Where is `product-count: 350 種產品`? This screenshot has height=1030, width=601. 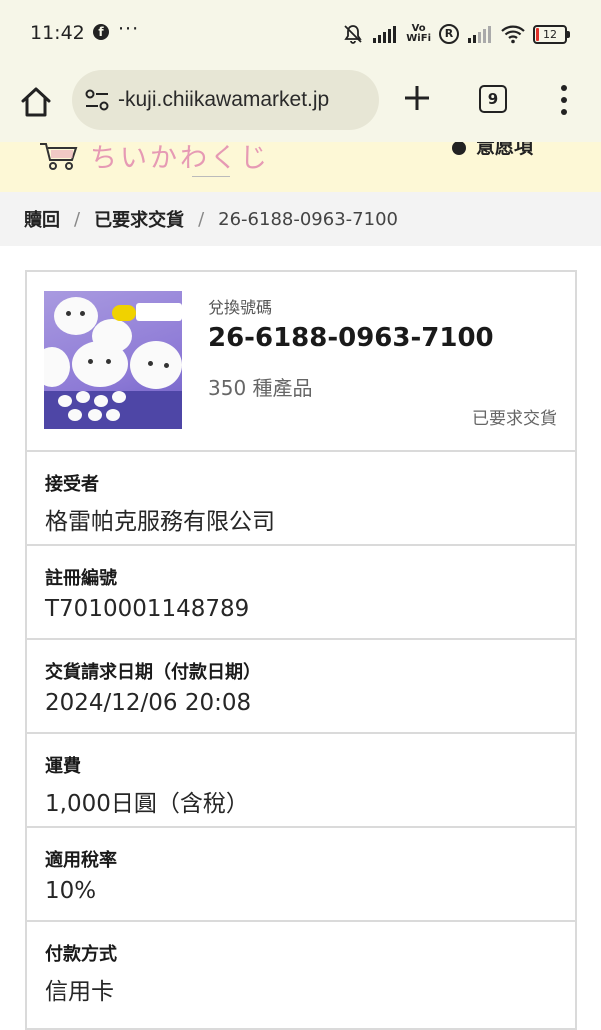 product-count: 350 種產品 is located at coordinates (260, 388).